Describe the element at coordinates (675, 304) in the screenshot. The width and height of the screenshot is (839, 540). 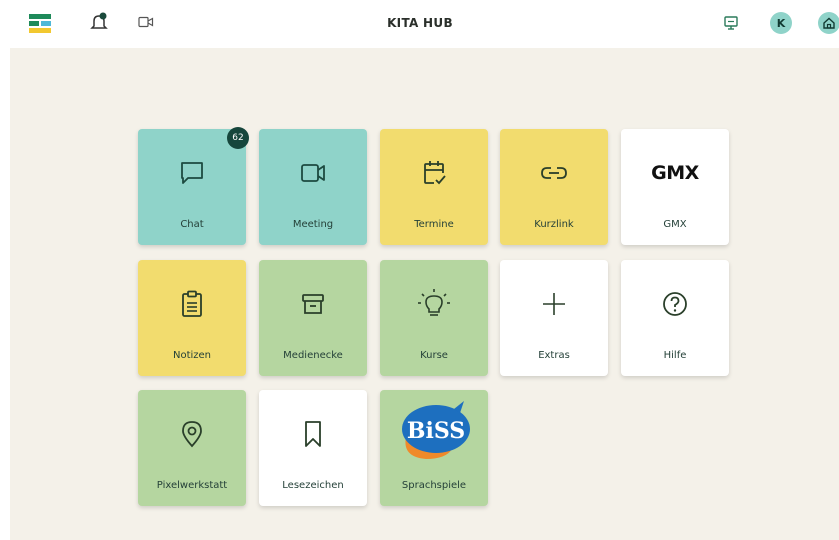
I see `question-circle-icon` at that location.